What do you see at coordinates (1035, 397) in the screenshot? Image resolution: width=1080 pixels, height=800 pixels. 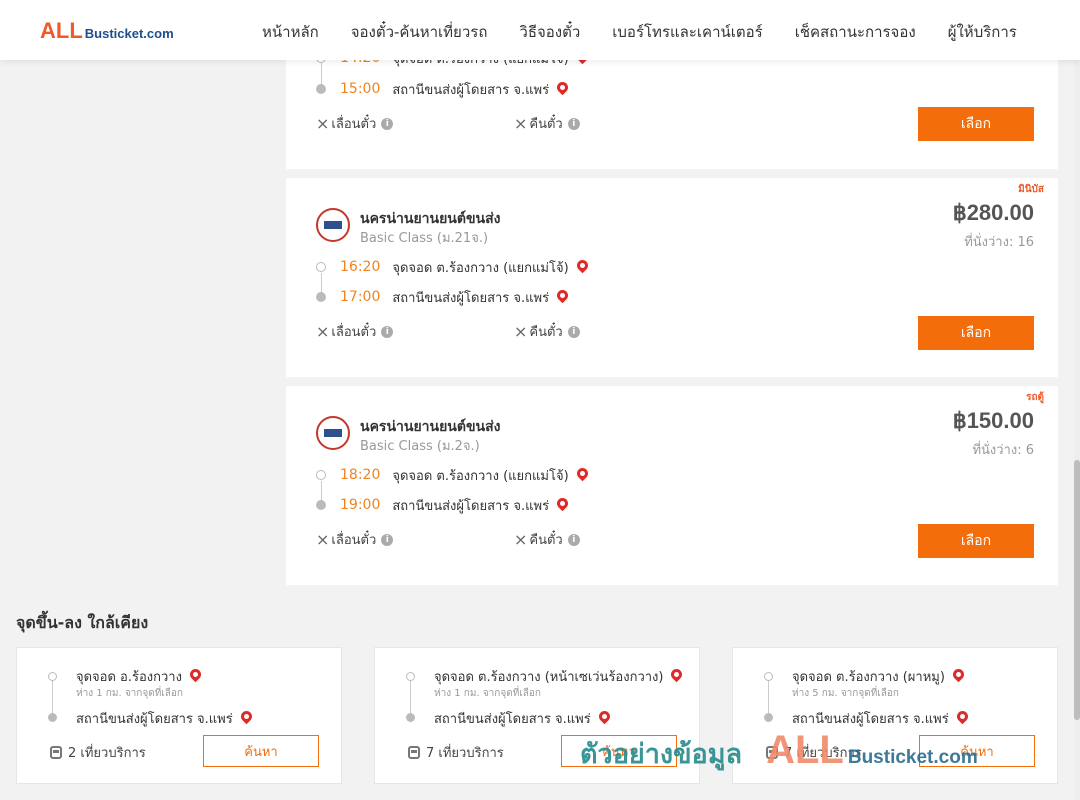 I see `vehicle-type-tag: รถตู้` at bounding box center [1035, 397].